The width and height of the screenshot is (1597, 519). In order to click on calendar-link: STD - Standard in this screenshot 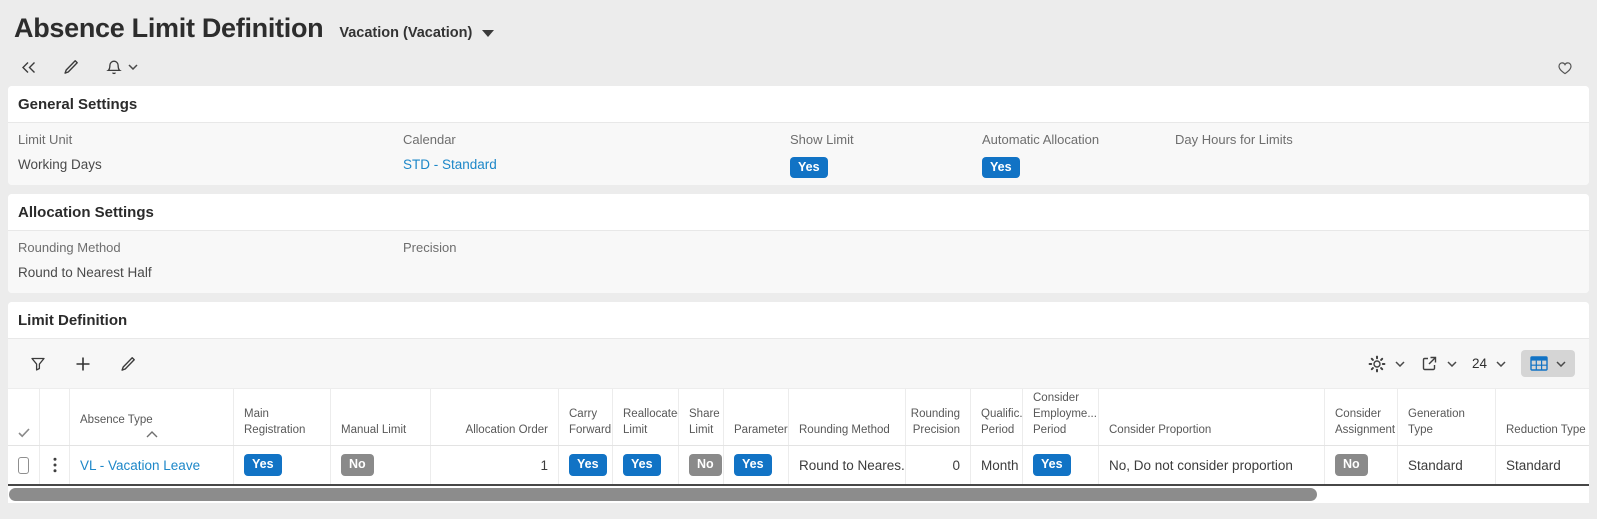, I will do `click(450, 164)`.